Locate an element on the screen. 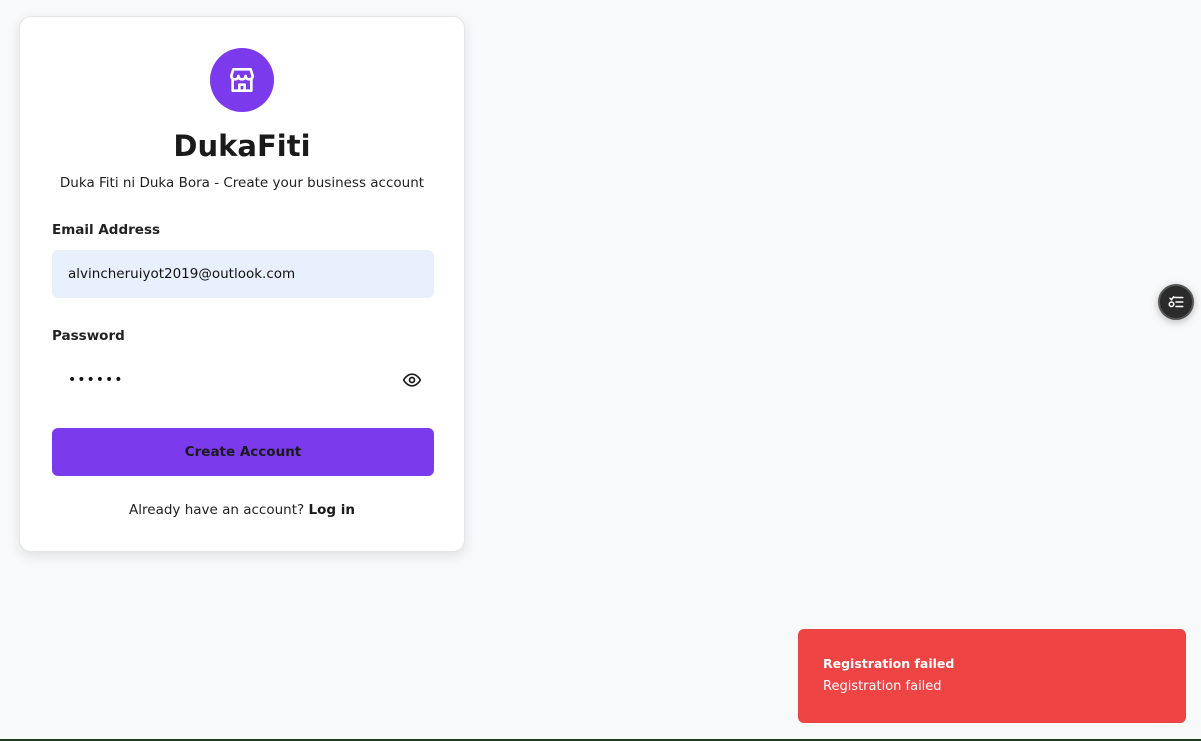 This screenshot has height=741, width=1201. email-label: Email Address is located at coordinates (106, 230).